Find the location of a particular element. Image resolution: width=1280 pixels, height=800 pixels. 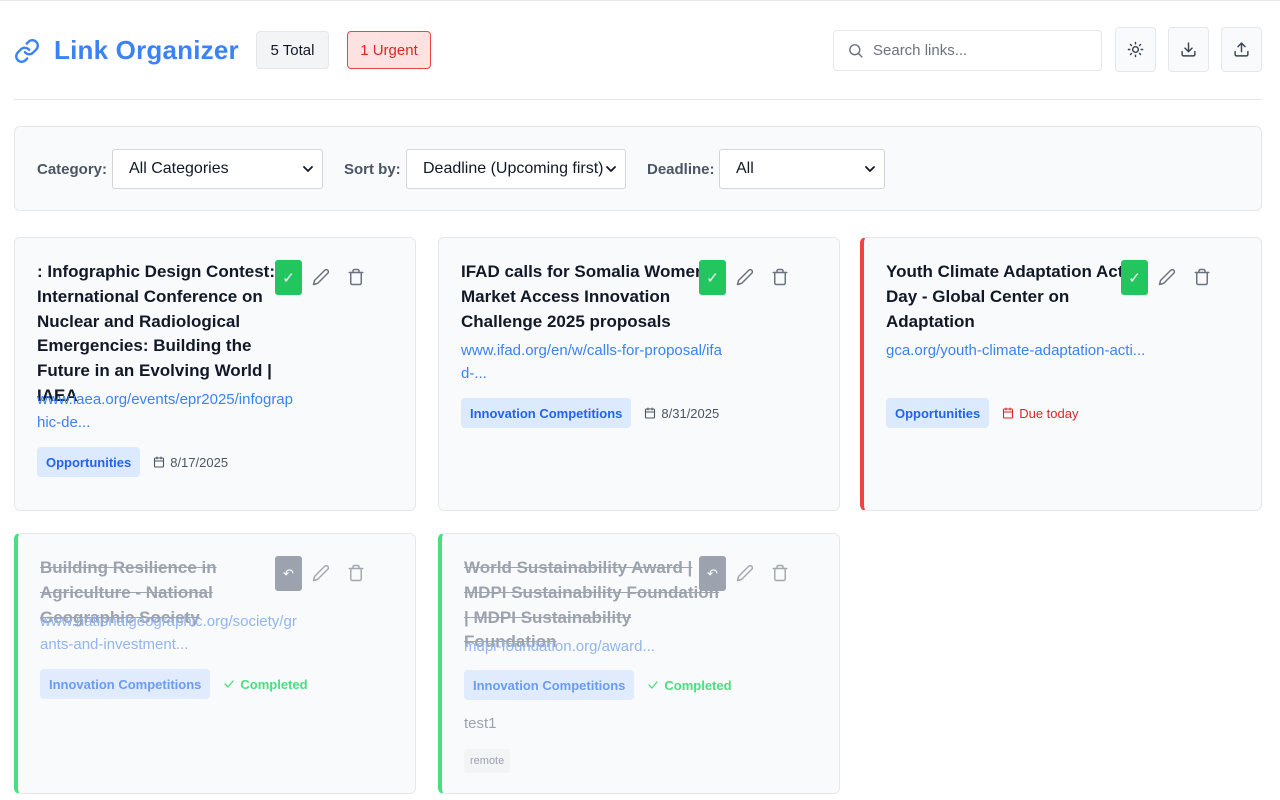

deadline-date: 8/17/2025 is located at coordinates (190, 462).